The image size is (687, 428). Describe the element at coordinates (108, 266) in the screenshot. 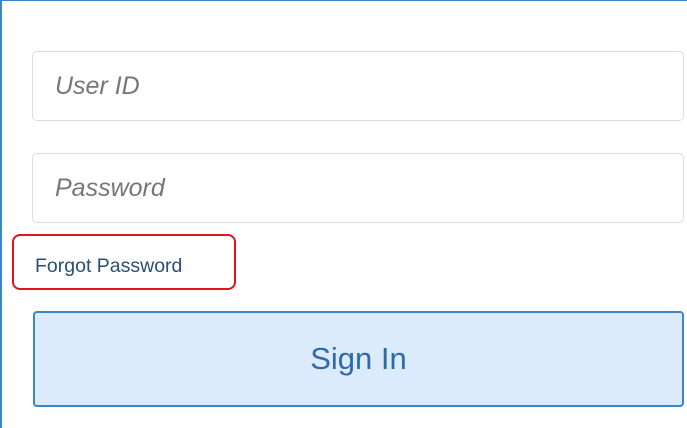

I see `forgot-password-link: Forgot Password` at that location.